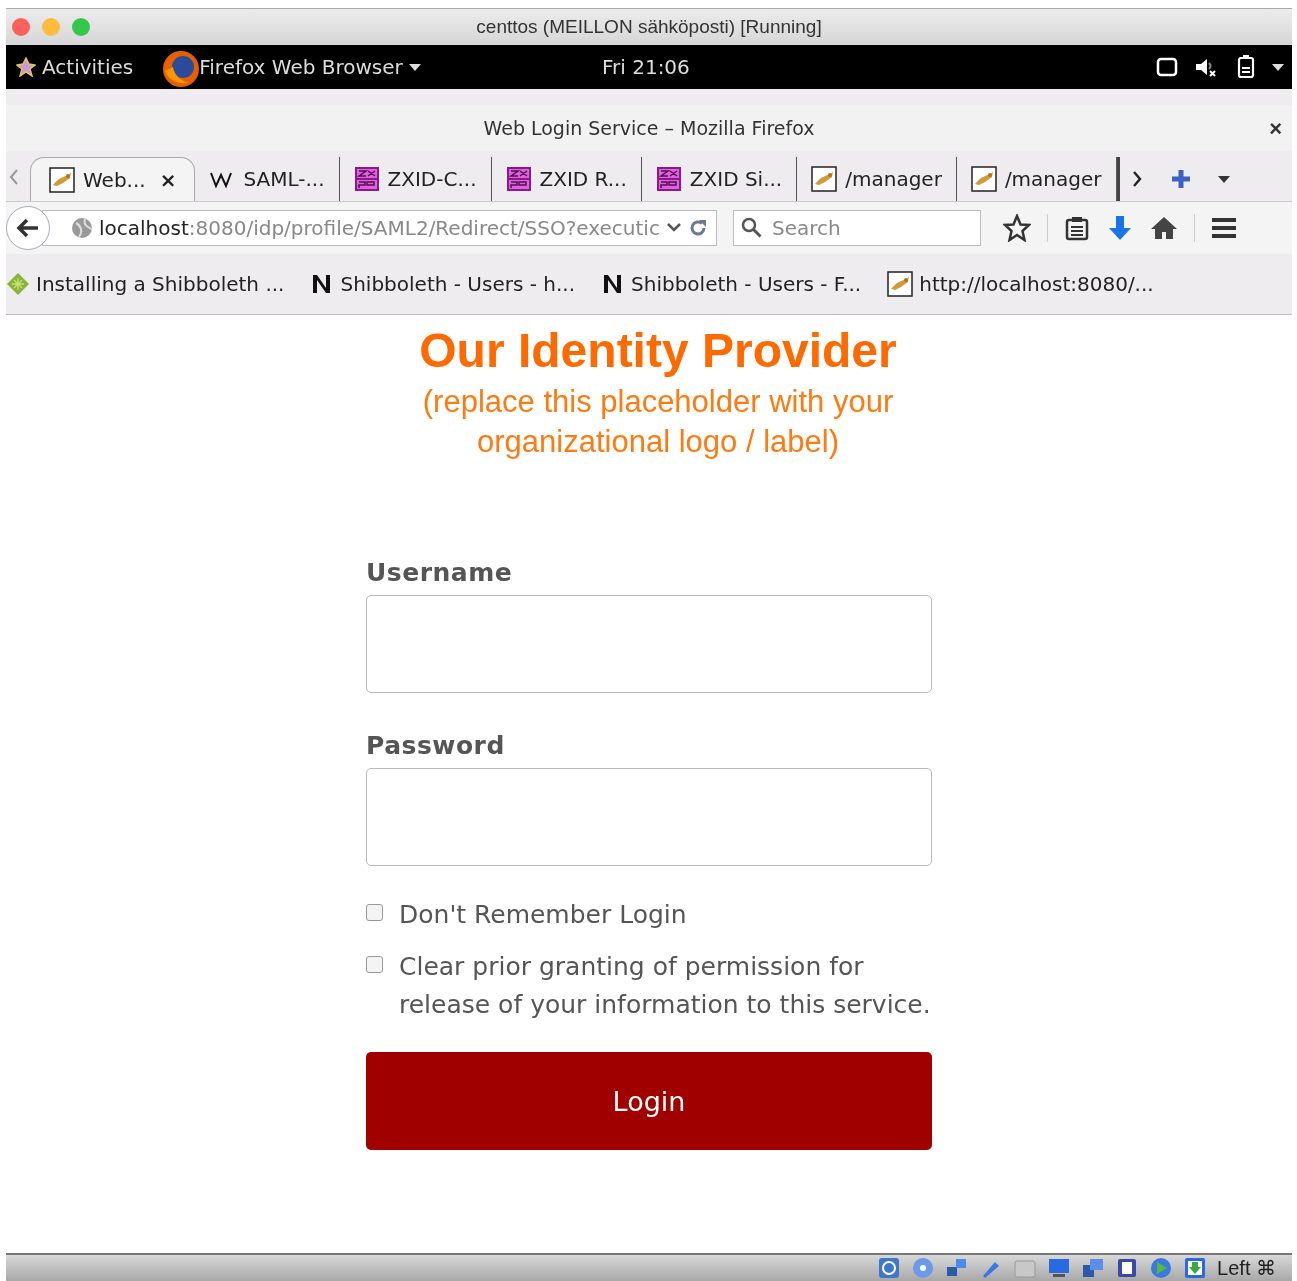  I want to click on url-text: localhost:8080/idp/profile/SAML2/Redirect/SSO?executic, so click(379, 228).